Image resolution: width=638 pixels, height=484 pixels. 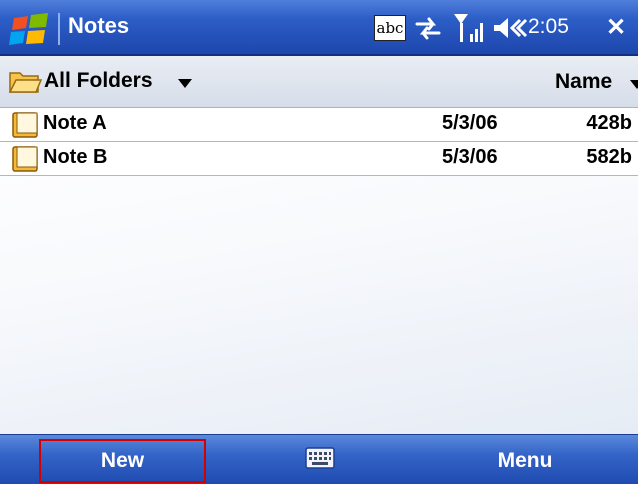 What do you see at coordinates (469, 28) in the screenshot?
I see `signal-icon` at bounding box center [469, 28].